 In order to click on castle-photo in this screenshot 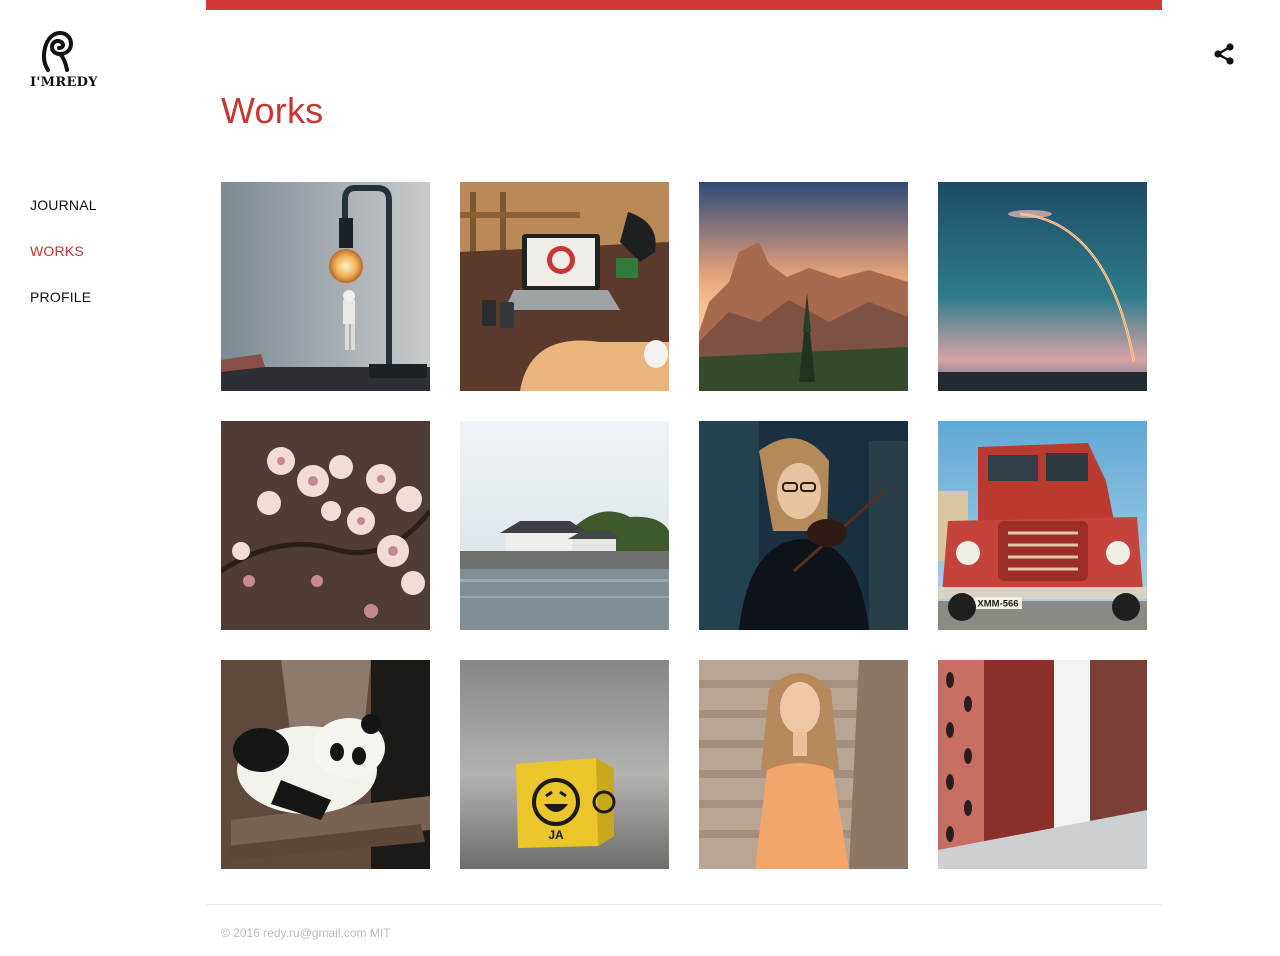, I will do `click(564, 525)`.